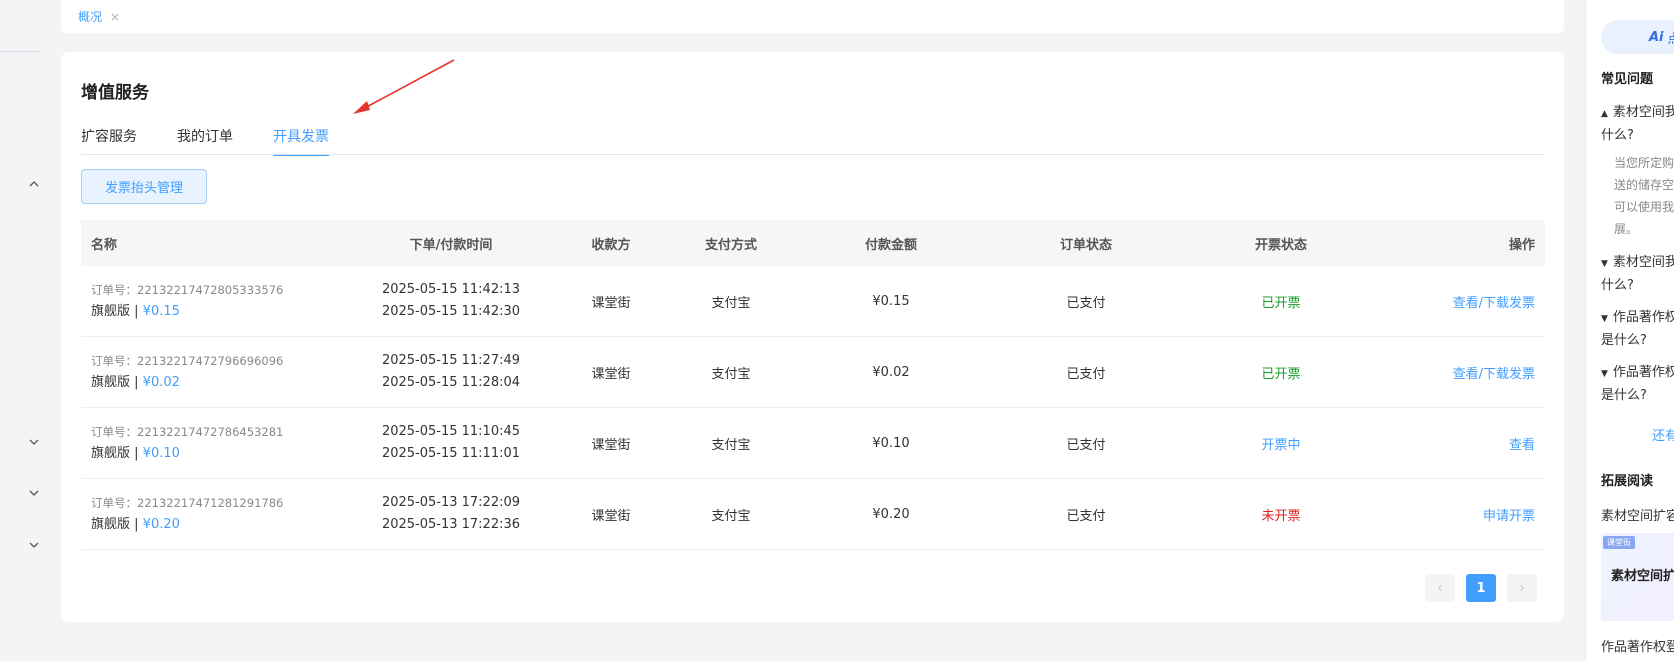  Describe the element at coordinates (1656, 37) in the screenshot. I see `ai-icon: Ai` at that location.